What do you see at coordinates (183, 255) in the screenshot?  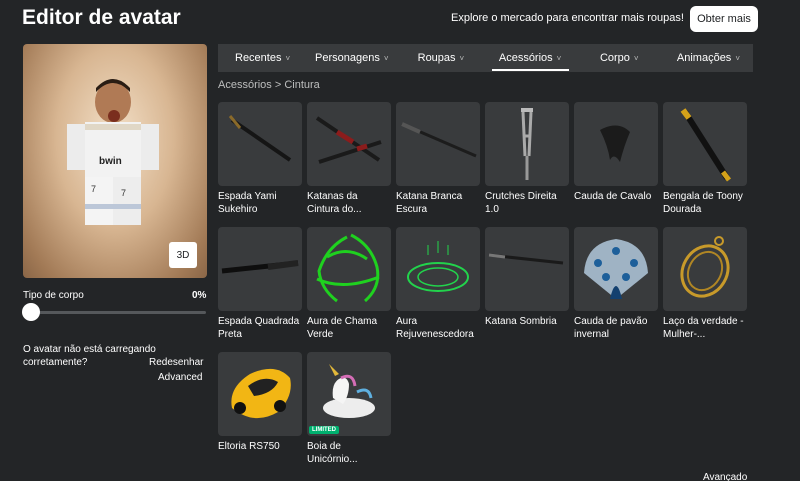 I see `3d-toggle-button: 3D` at bounding box center [183, 255].